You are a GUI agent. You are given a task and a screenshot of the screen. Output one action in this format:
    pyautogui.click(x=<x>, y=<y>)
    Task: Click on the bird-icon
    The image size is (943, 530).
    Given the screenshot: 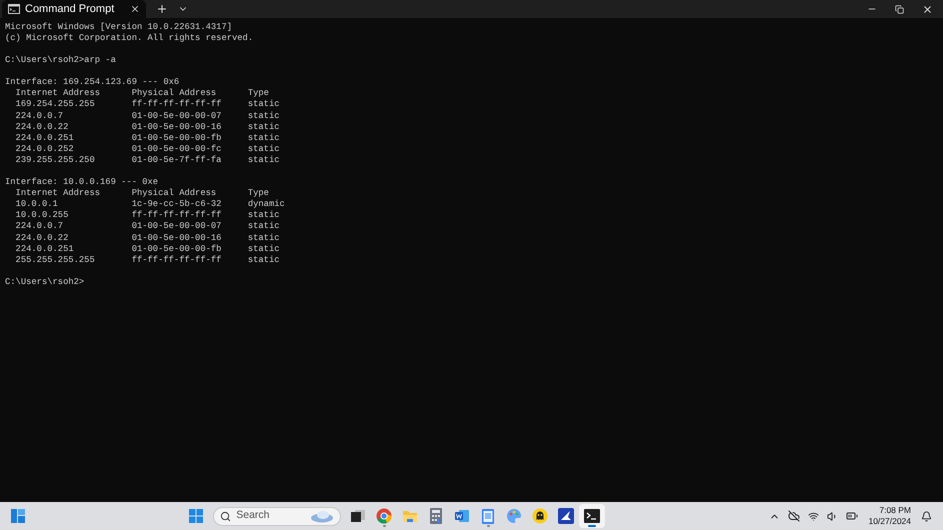 What is the action you would take?
    pyautogui.click(x=566, y=516)
    